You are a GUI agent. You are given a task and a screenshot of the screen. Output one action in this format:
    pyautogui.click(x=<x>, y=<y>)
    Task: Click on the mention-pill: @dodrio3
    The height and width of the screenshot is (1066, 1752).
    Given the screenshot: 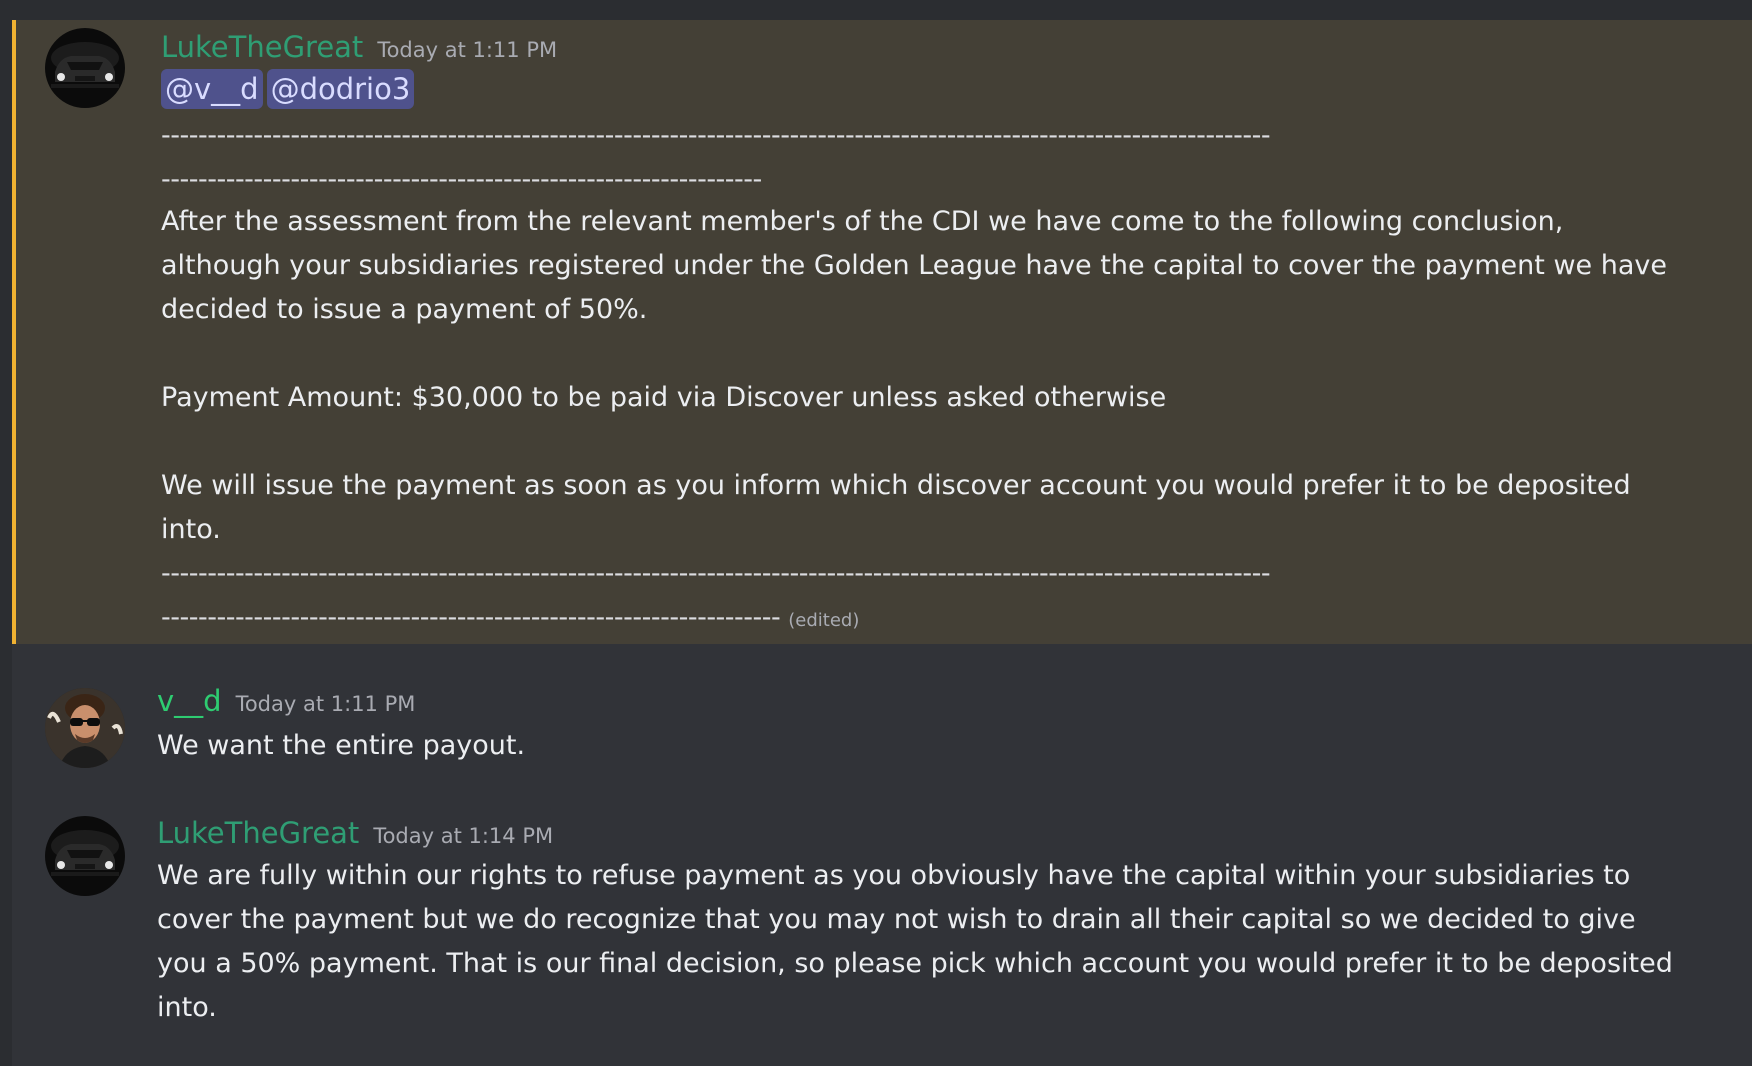 What is the action you would take?
    pyautogui.click(x=340, y=89)
    